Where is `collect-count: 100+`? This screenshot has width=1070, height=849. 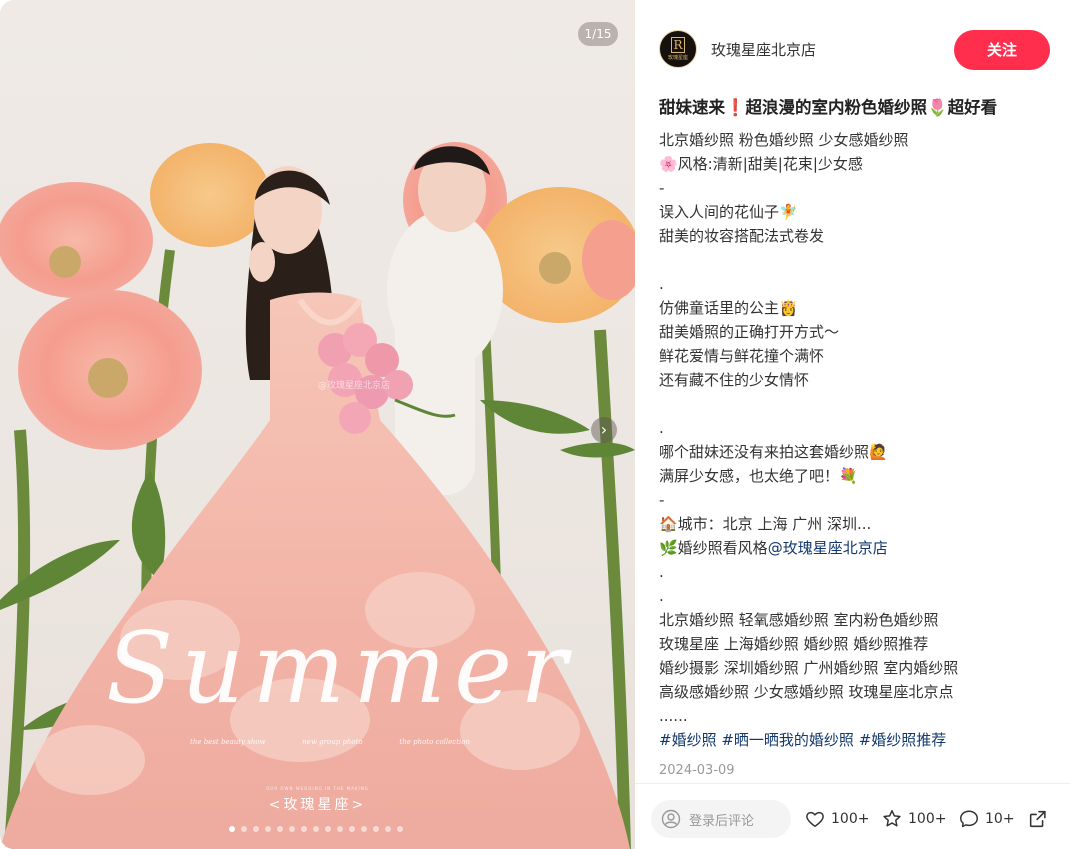 collect-count: 100+ is located at coordinates (927, 819).